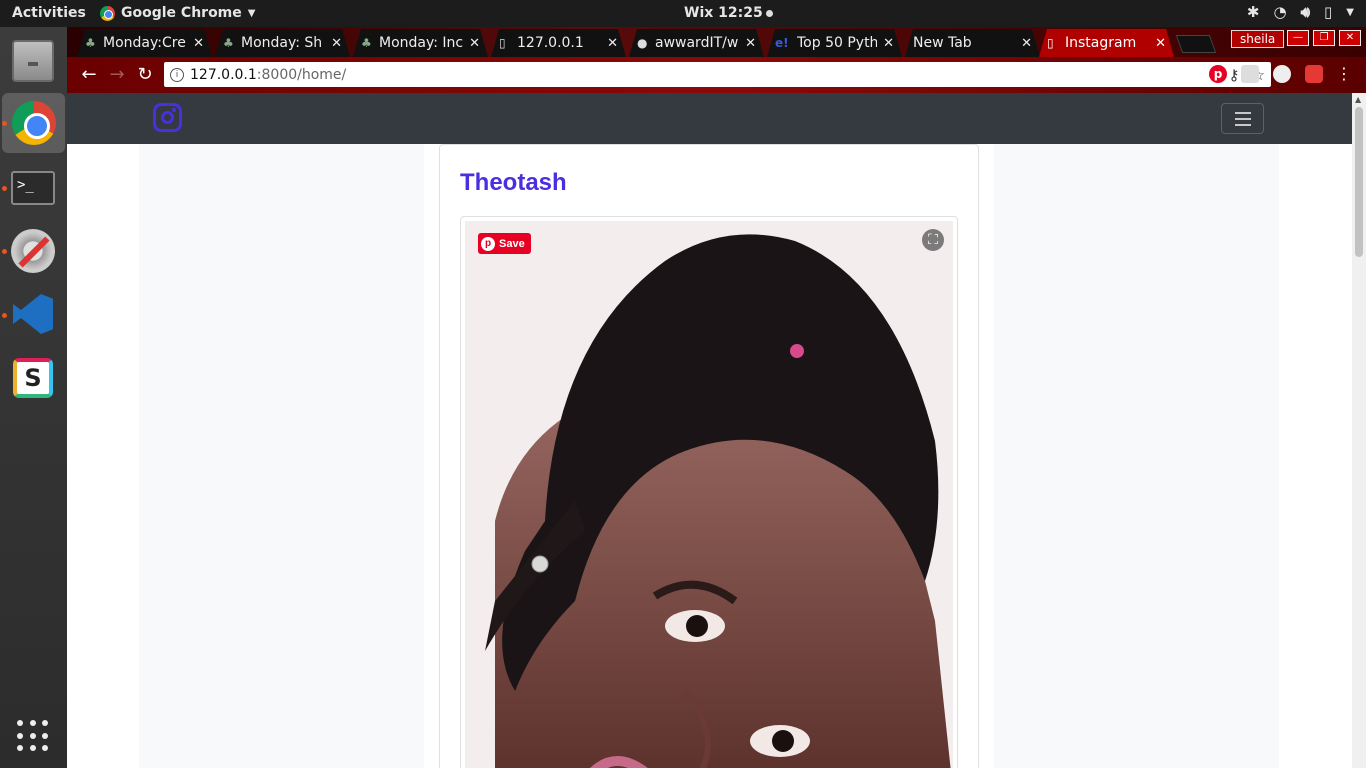 This screenshot has width=1366, height=768. I want to click on tab: ♣ Monday: Sh ✕, so click(282, 43).